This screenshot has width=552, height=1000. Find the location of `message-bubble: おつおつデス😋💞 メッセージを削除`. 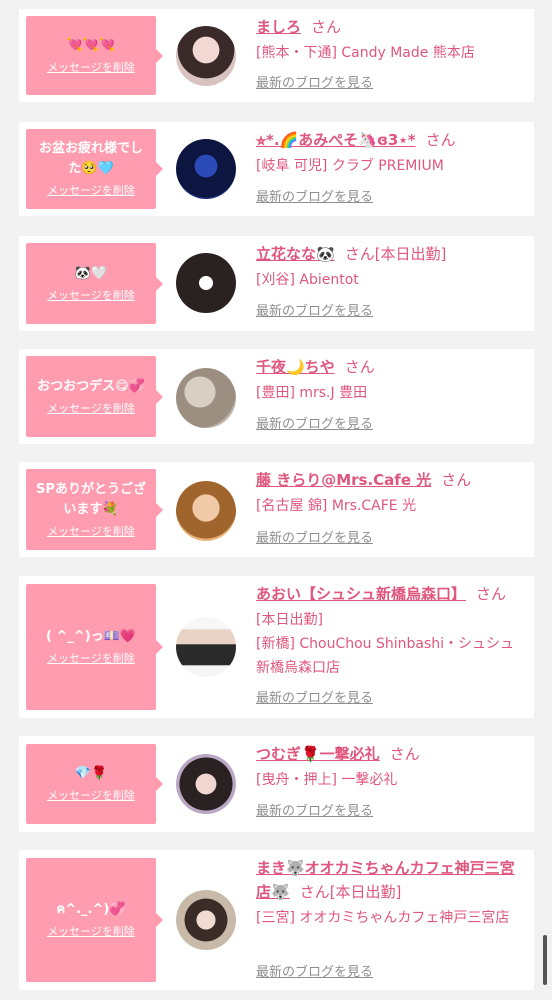

message-bubble: おつおつデス😋💞 メッセージを削除 is located at coordinates (94, 396).